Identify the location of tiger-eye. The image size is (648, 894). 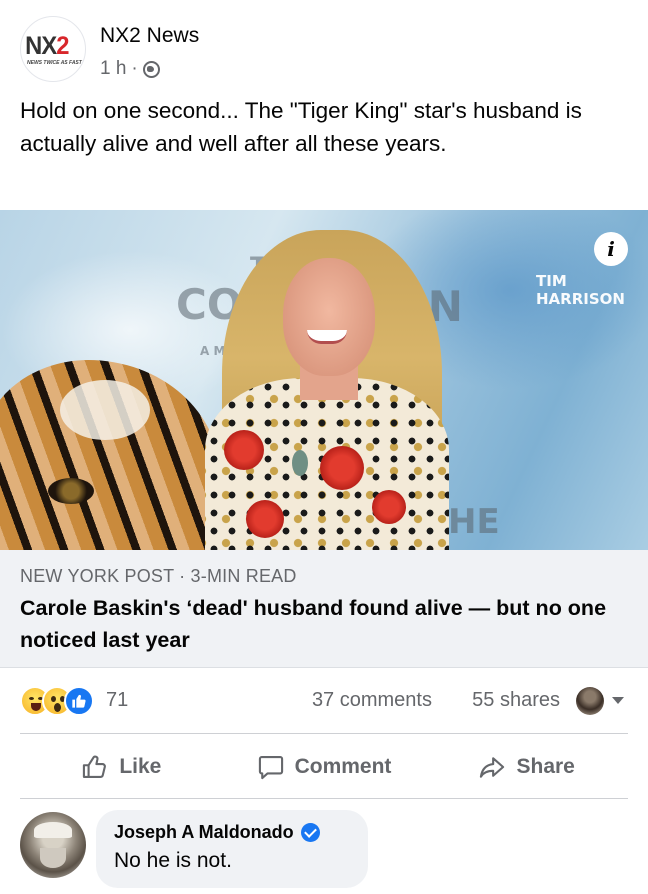
(71, 491).